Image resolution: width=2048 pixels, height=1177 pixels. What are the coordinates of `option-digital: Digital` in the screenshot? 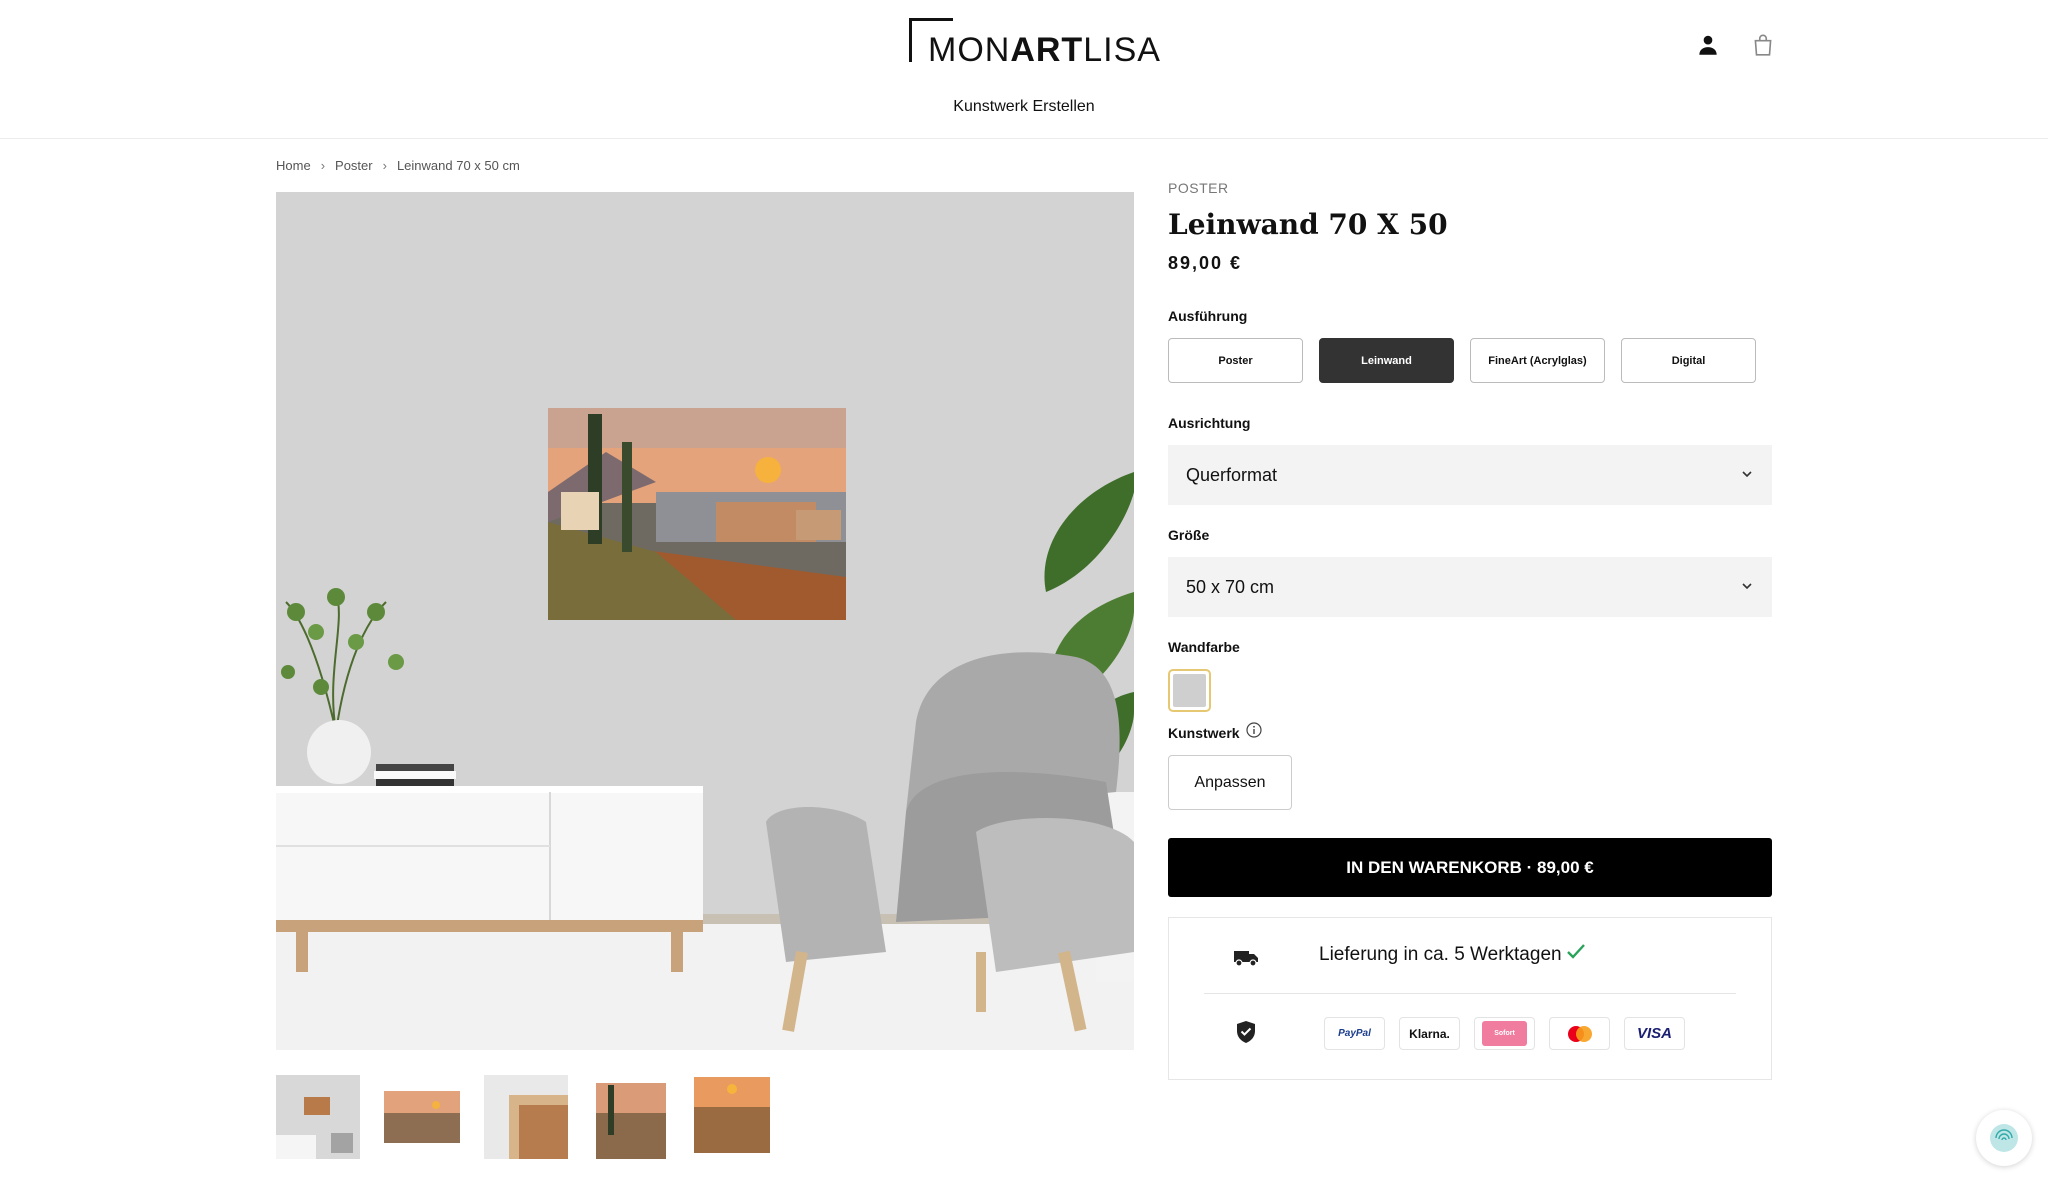 It's located at (1688, 360).